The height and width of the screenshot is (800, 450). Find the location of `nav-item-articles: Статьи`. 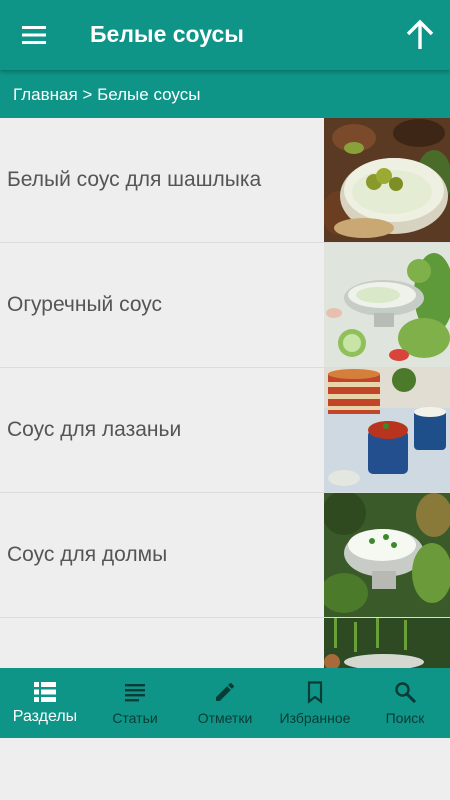

nav-item-articles: Статьи is located at coordinates (135, 703).